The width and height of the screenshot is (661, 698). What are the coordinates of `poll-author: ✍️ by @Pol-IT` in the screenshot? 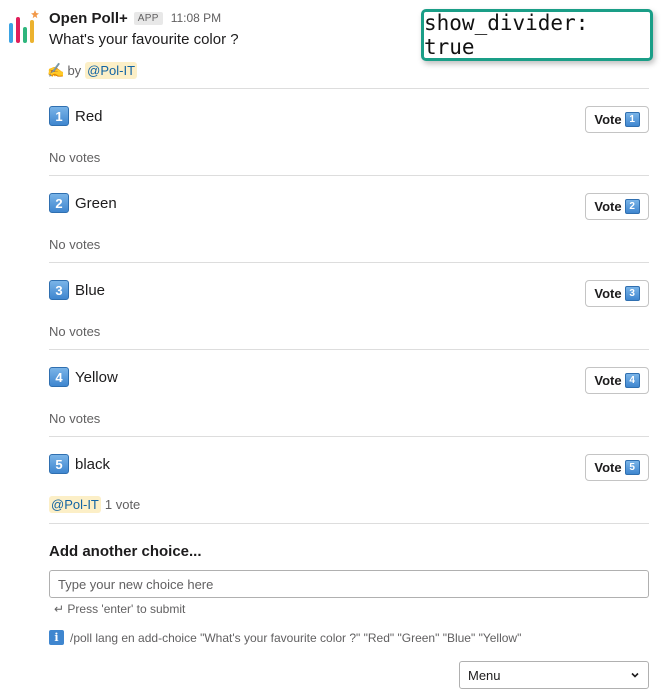 It's located at (92, 70).